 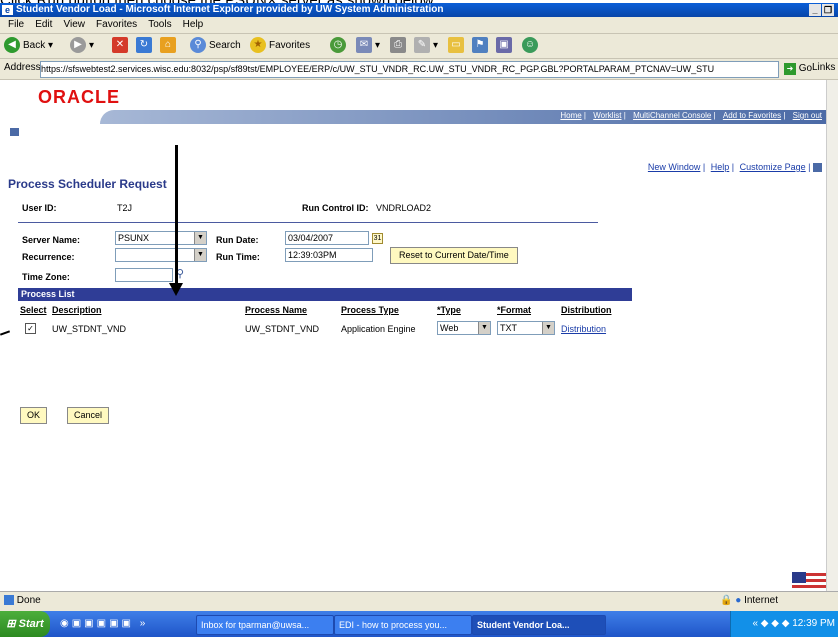 What do you see at coordinates (738, 600) in the screenshot?
I see `globe-icon: ●` at bounding box center [738, 600].